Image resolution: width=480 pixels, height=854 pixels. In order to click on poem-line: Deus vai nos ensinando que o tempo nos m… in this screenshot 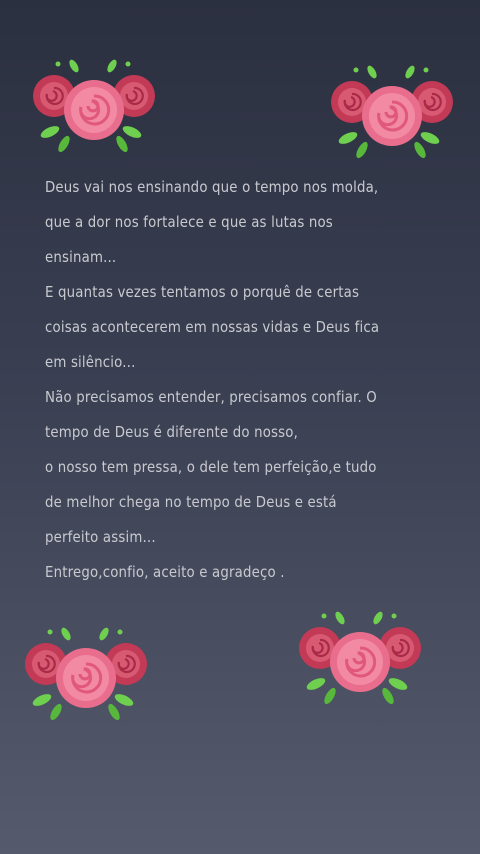, I will do `click(212, 187)`.